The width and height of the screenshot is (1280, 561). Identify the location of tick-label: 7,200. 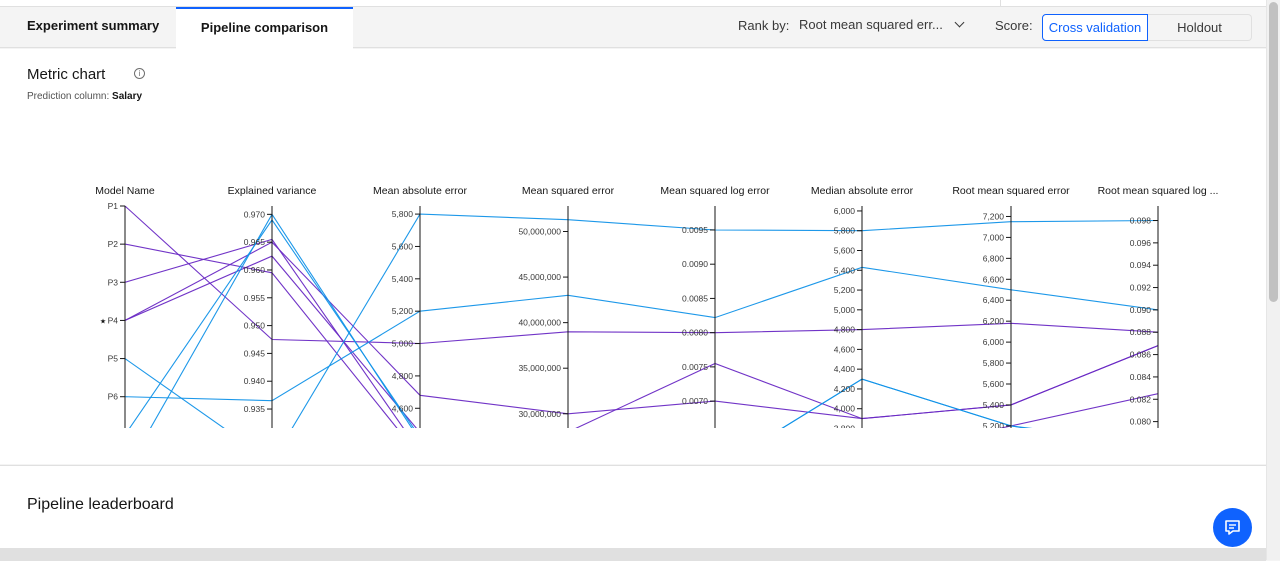
(994, 216).